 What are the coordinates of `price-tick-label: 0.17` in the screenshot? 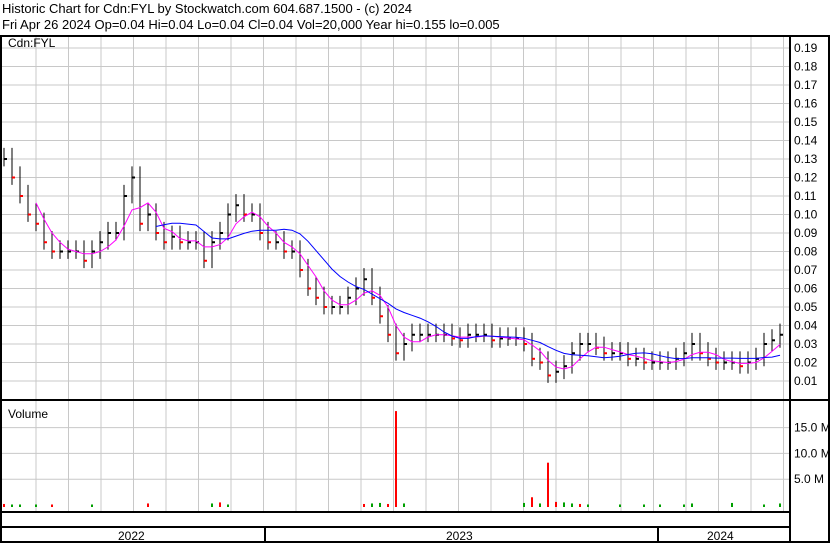 It's located at (806, 85).